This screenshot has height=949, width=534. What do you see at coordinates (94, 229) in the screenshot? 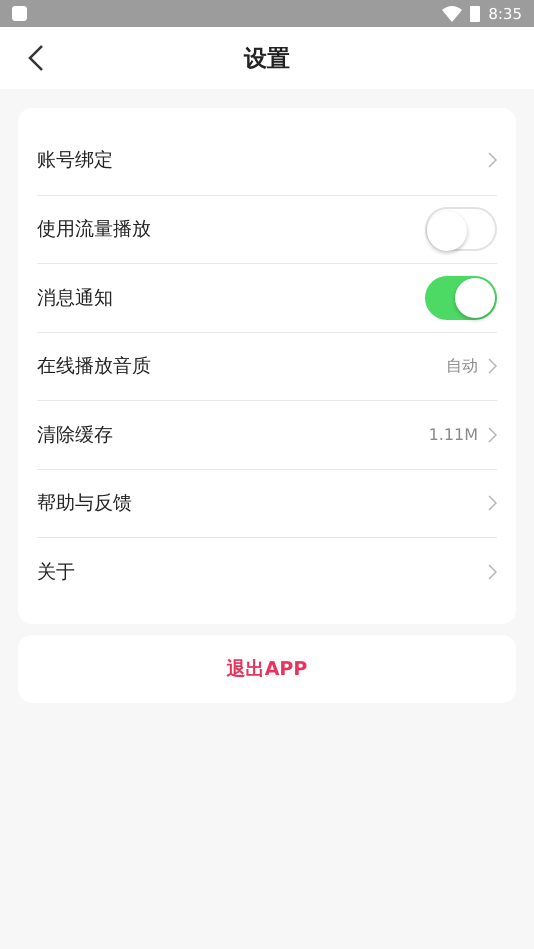
I see `setting-label: 使用流量播放` at bounding box center [94, 229].